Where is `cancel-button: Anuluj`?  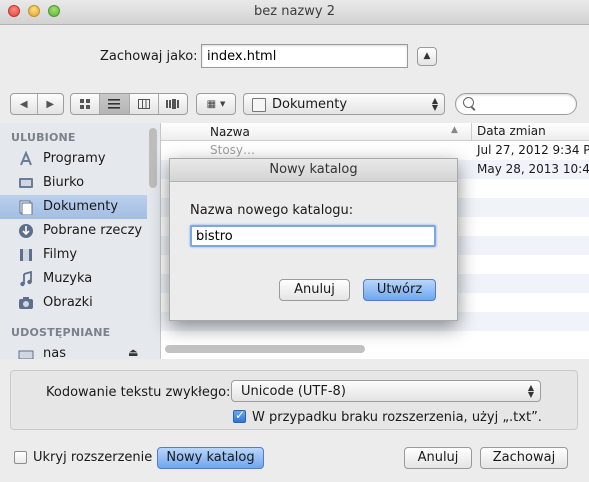 cancel-button: Anuluj is located at coordinates (438, 458).